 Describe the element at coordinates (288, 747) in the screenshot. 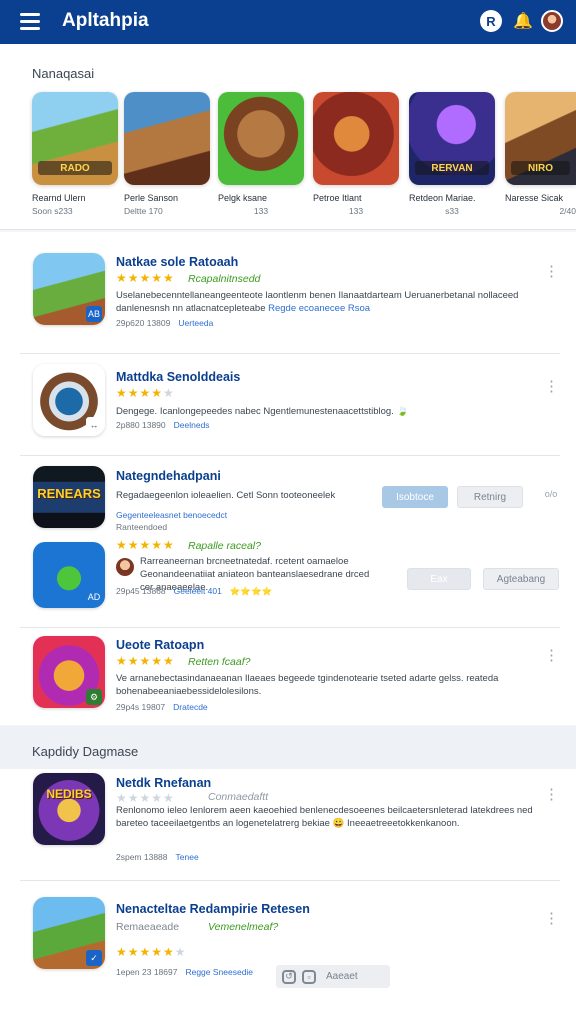

I see `secondary-heading-bar: Kapdidy Dagmase` at that location.